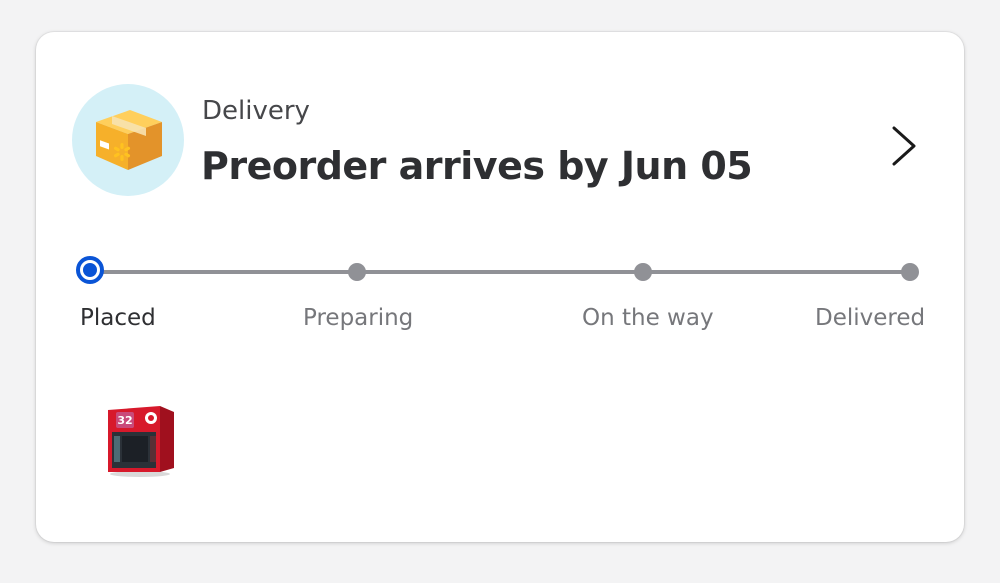 Image resolution: width=1000 pixels, height=583 pixels. What do you see at coordinates (256, 111) in the screenshot?
I see `delivery-label: Delivery` at bounding box center [256, 111].